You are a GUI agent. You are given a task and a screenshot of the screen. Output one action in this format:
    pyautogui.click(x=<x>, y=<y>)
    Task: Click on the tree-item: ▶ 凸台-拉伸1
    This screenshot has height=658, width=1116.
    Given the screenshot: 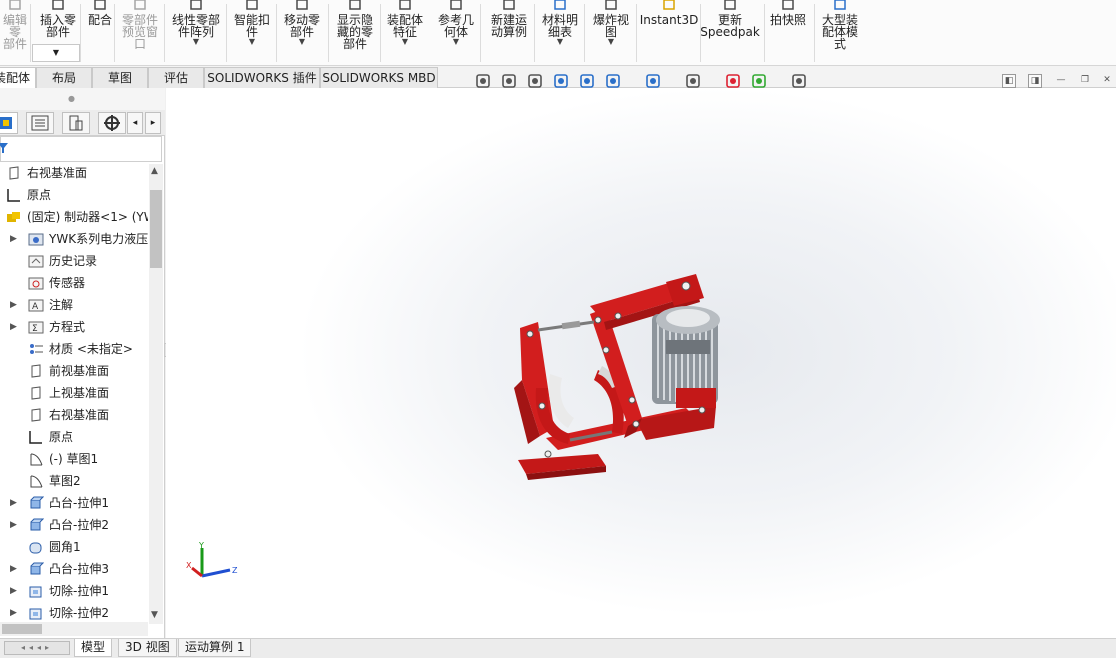 What is the action you would take?
    pyautogui.click(x=74, y=503)
    